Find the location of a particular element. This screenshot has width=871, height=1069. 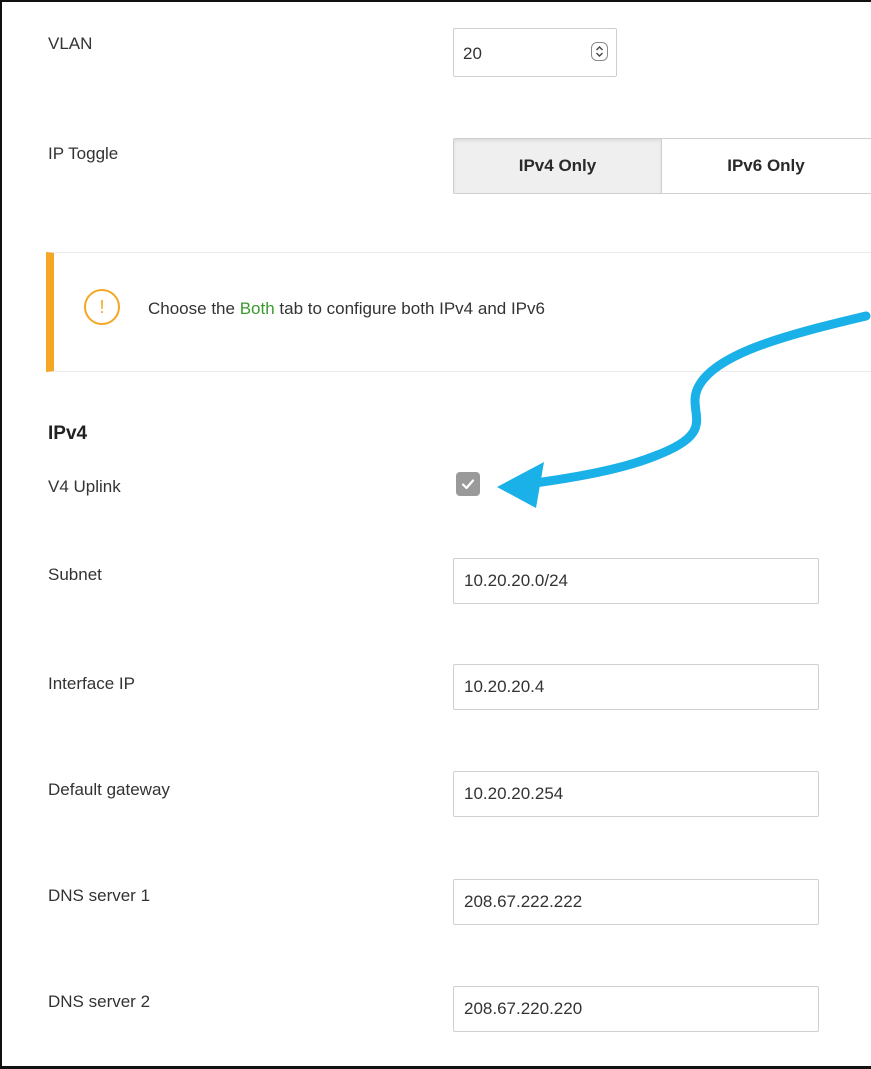

ipv4-section-title: IPv4 is located at coordinates (68, 433).